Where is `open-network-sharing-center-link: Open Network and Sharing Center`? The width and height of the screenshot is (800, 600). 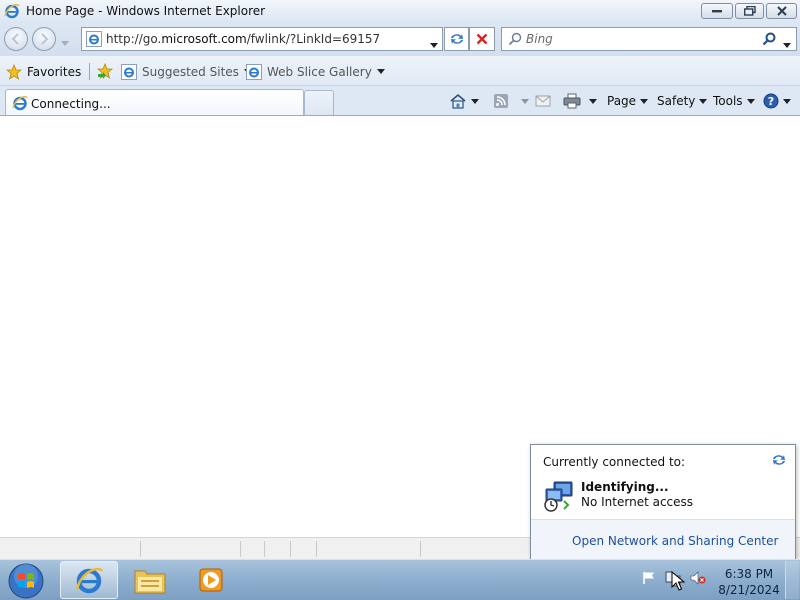 open-network-sharing-center-link: Open Network and Sharing Center is located at coordinates (675, 541).